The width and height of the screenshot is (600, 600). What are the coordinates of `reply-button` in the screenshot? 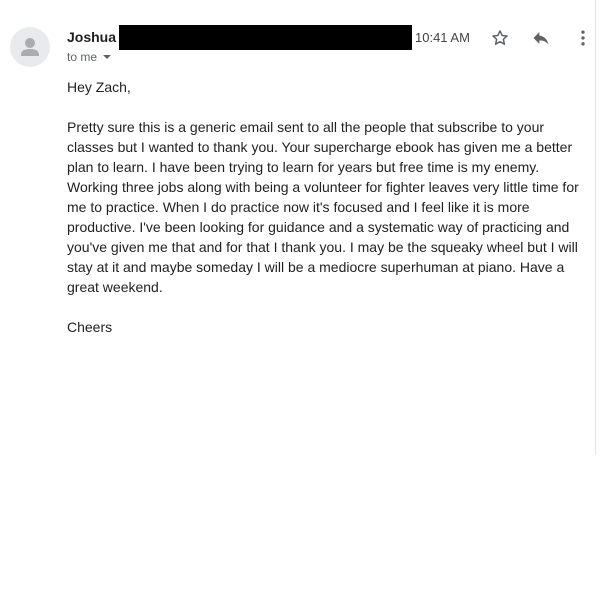 It's located at (541, 38).